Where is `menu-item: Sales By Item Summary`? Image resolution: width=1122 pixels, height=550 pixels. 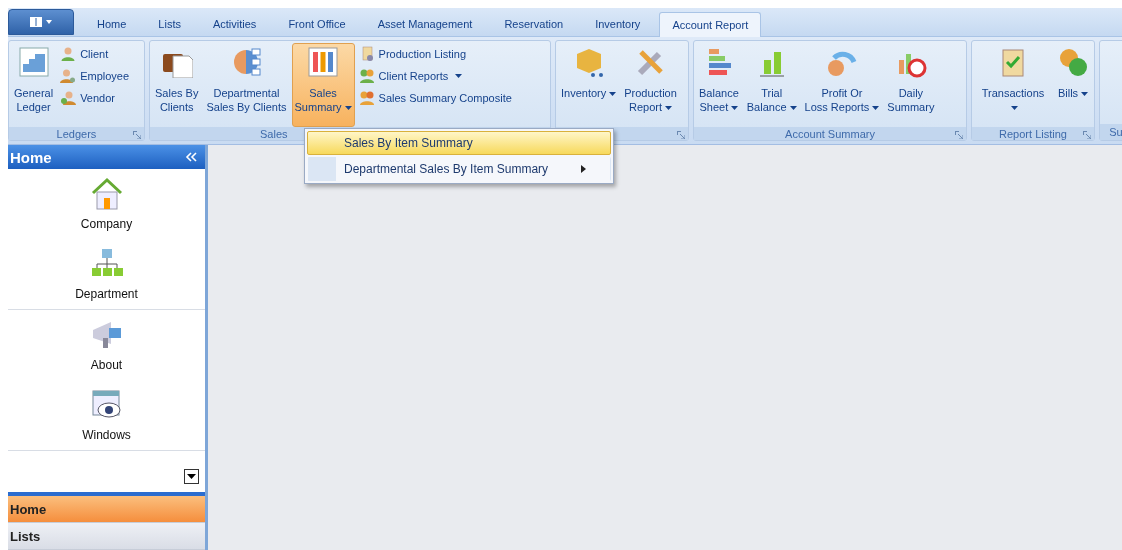 menu-item: Sales By Item Summary is located at coordinates (459, 143).